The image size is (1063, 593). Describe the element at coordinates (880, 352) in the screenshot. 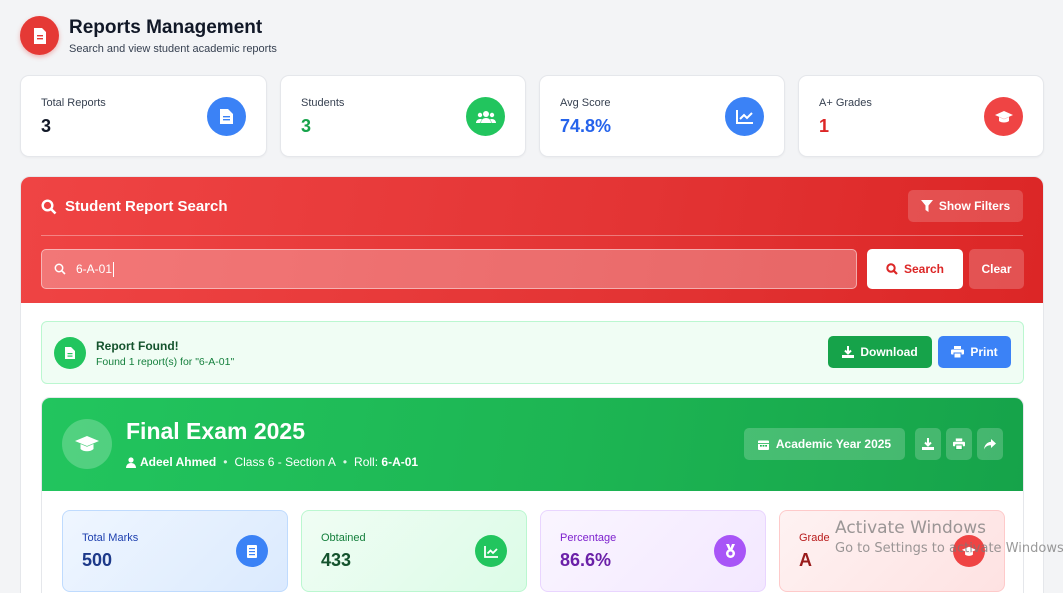

I see `download-button: Download` at that location.